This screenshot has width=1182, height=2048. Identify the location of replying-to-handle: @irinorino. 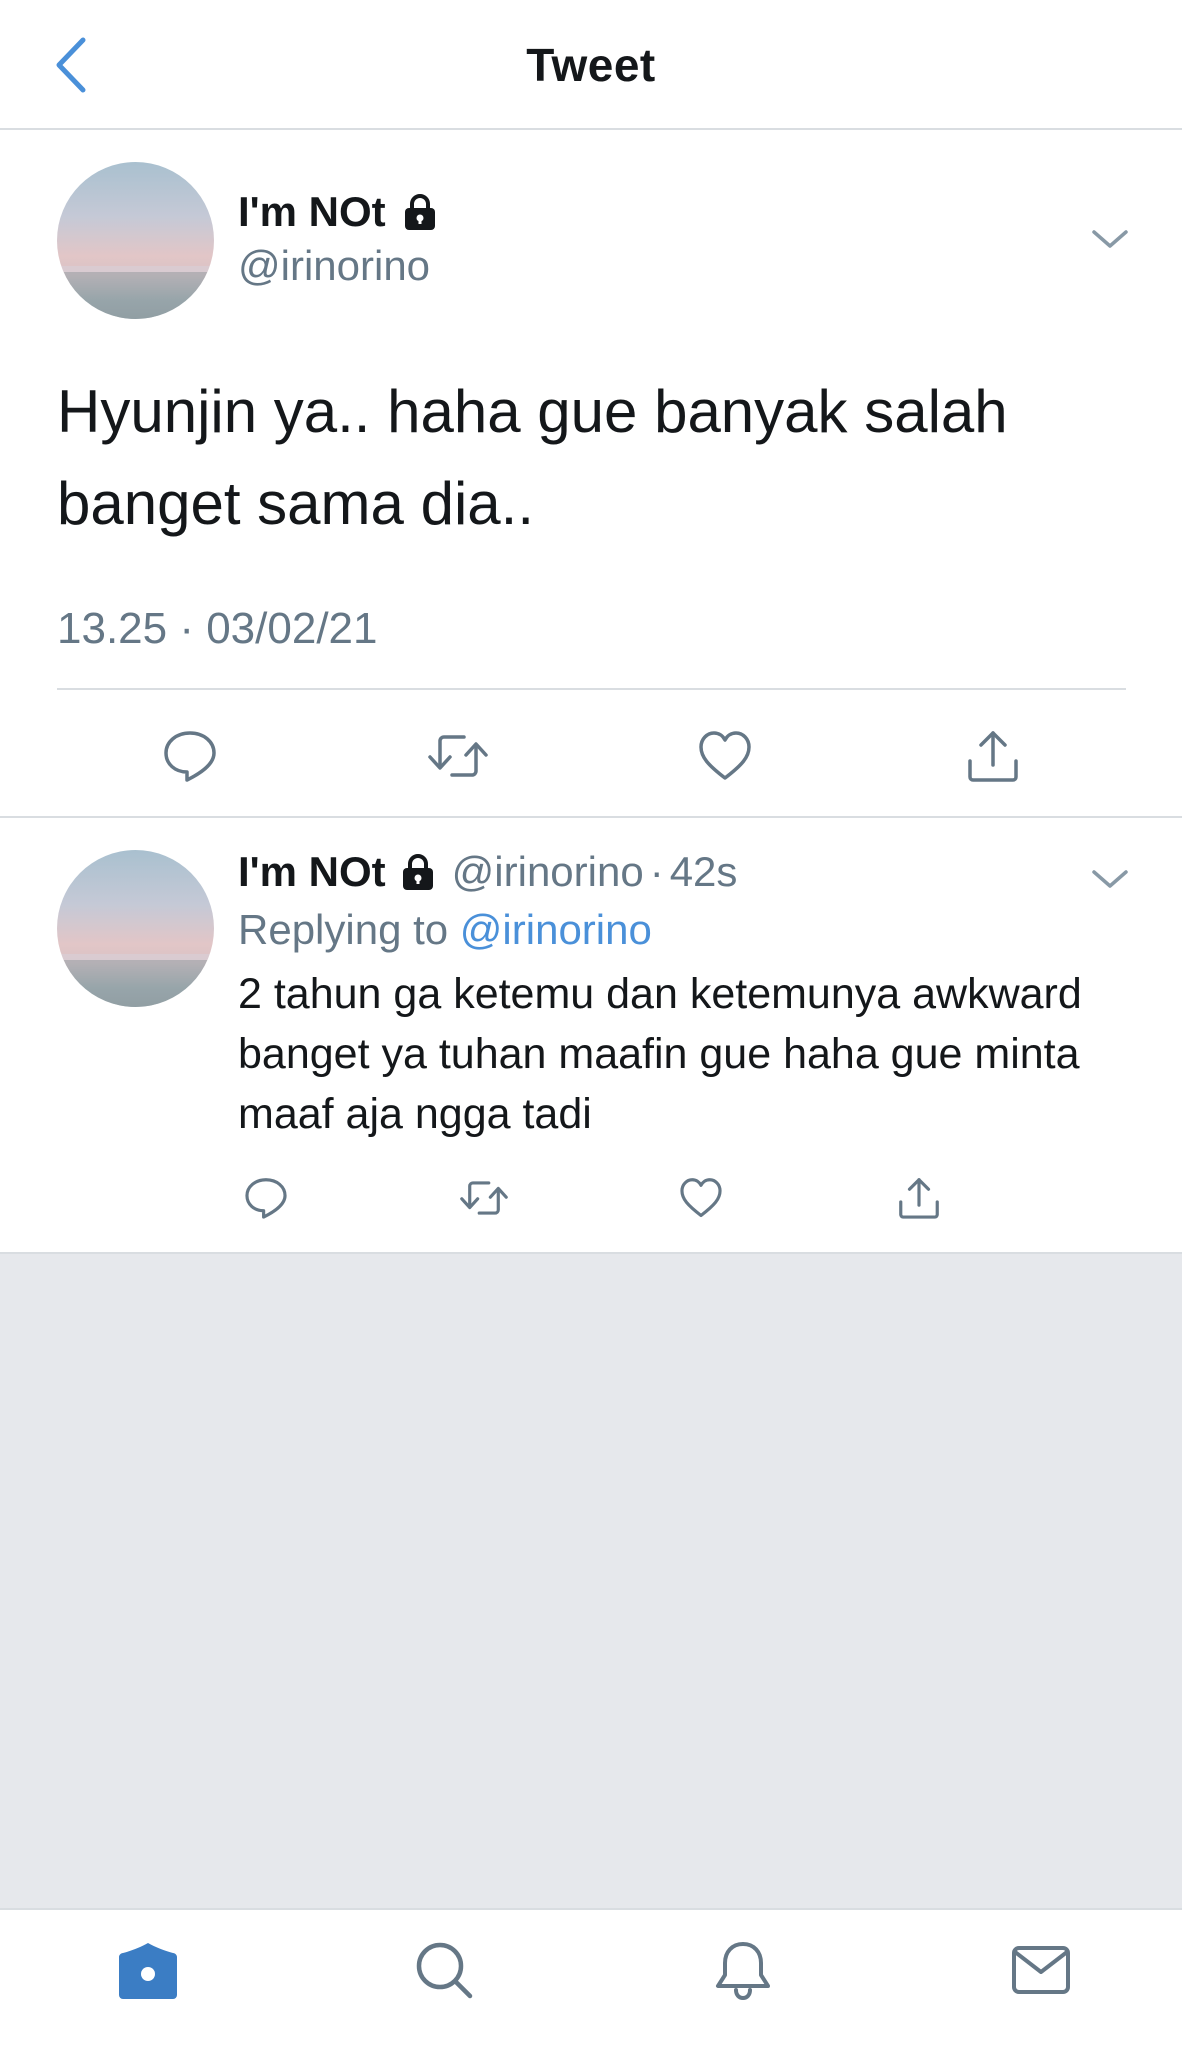
(556, 929).